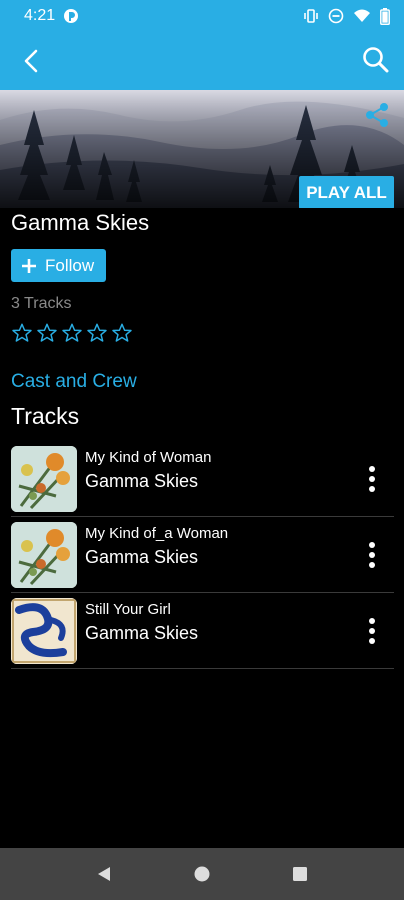 The image size is (404, 900). I want to click on track-title: Still Your Girl, so click(128, 609).